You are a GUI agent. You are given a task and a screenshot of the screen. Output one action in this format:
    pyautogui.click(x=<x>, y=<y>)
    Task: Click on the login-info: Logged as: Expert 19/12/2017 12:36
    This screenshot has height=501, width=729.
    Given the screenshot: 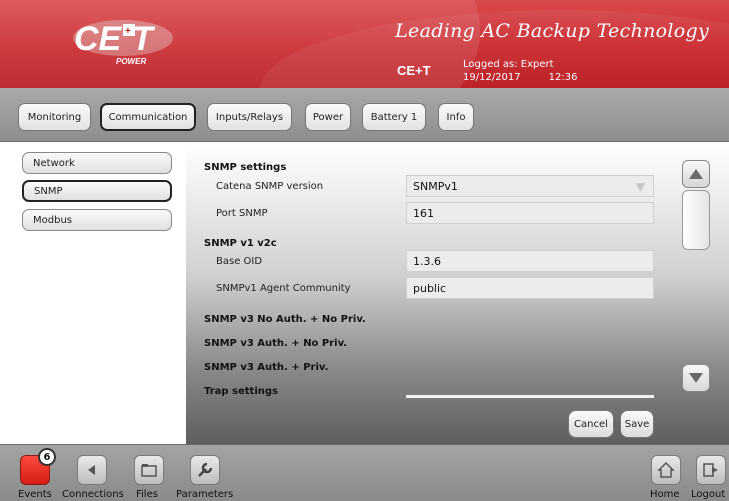 What is the action you would take?
    pyautogui.click(x=520, y=71)
    